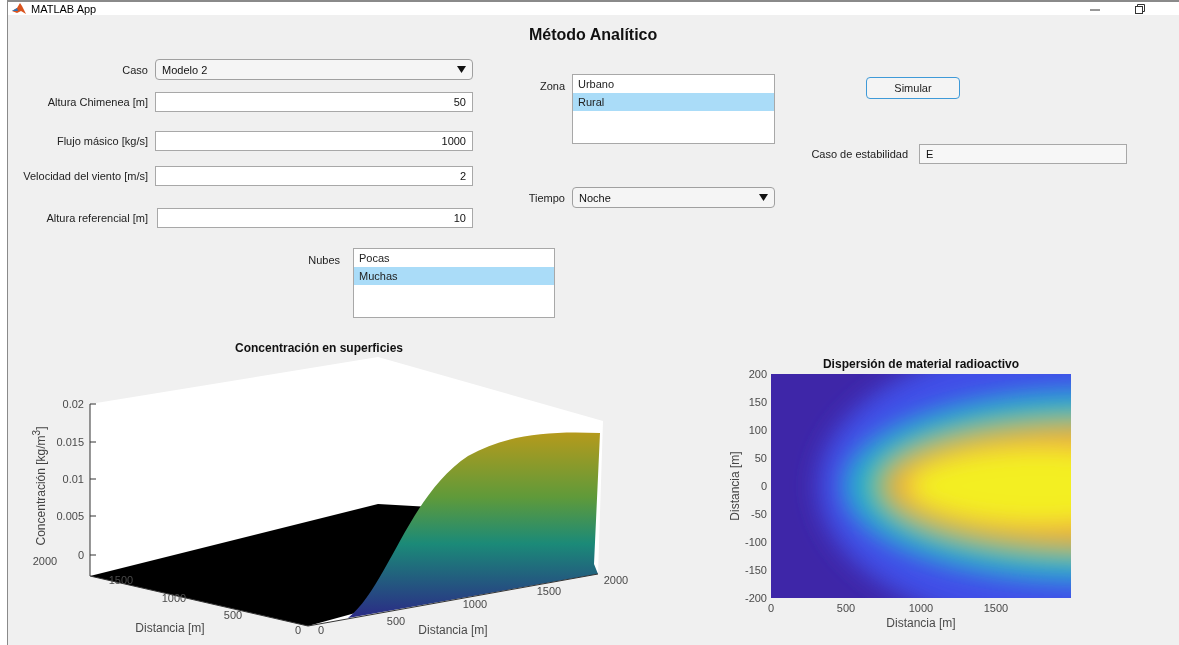 Image resolution: width=1179 pixels, height=645 pixels. Describe the element at coordinates (85, 176) in the screenshot. I see `field-label: Velocidad del viento [m/s]` at that location.